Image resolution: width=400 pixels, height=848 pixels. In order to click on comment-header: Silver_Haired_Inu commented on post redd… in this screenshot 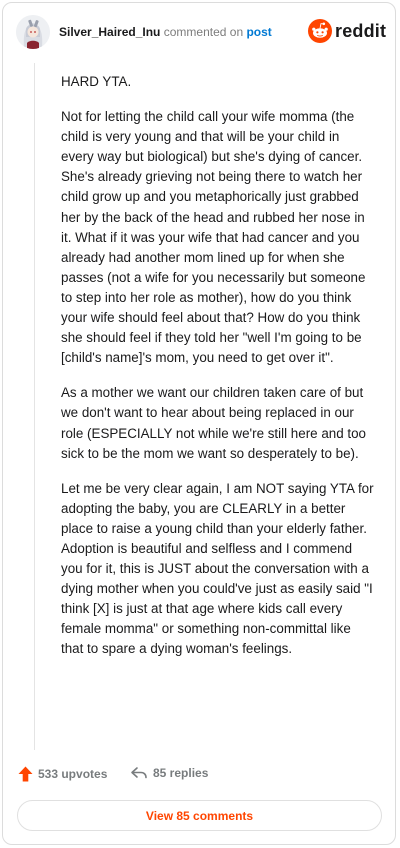, I will do `click(201, 33)`.